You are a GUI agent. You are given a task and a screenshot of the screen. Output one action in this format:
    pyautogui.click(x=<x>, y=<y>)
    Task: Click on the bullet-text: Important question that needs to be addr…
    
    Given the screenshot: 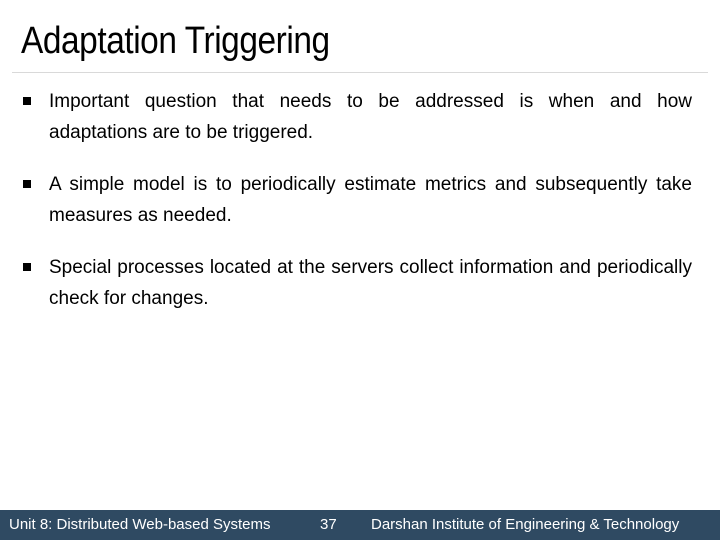 What is the action you would take?
    pyautogui.click(x=370, y=117)
    